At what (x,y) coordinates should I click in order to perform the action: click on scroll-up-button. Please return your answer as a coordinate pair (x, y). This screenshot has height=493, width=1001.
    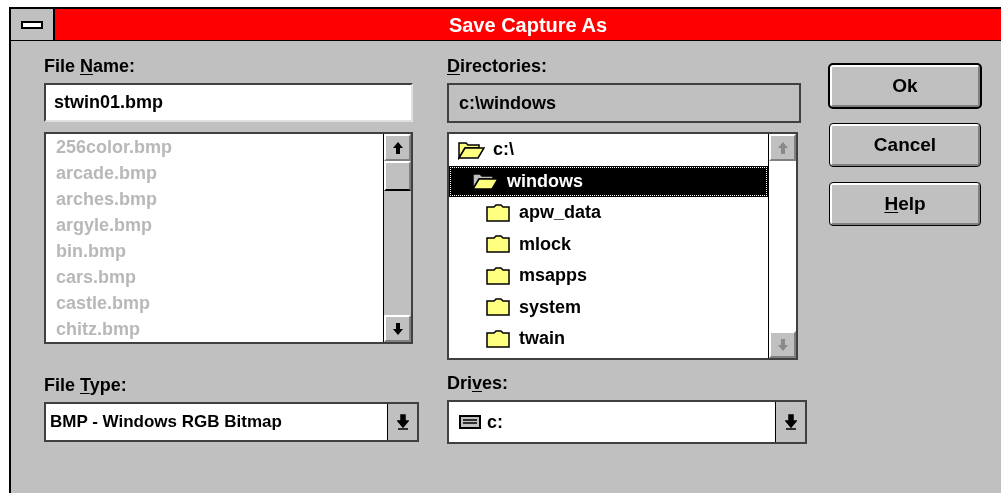
    Looking at the image, I should click on (397, 147).